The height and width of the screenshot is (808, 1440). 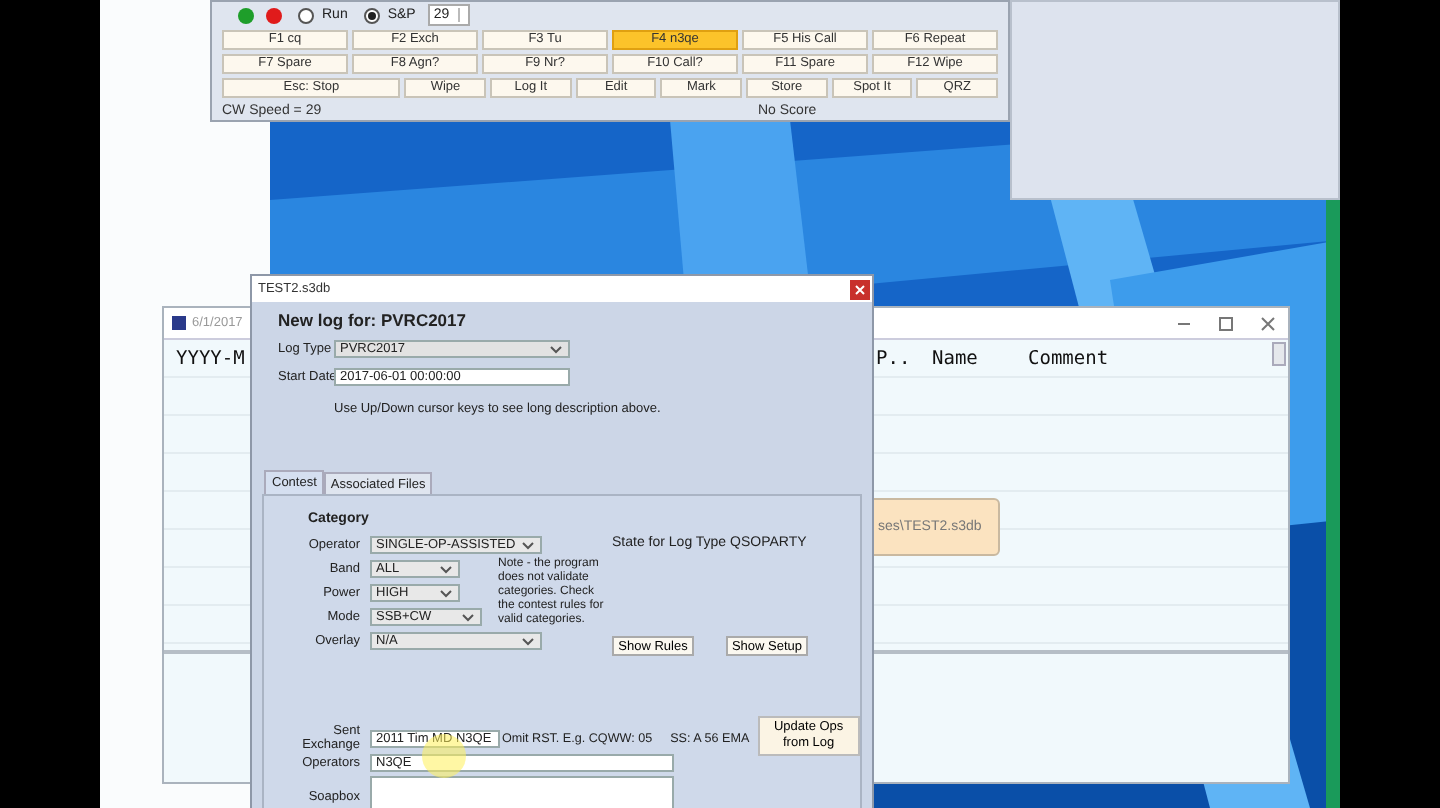 I want to click on column-header: YYYY-M, so click(x=210, y=359).